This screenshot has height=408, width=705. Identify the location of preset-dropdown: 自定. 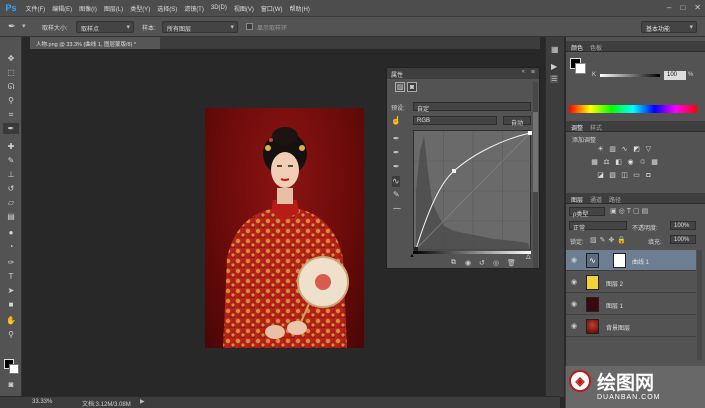
(472, 107).